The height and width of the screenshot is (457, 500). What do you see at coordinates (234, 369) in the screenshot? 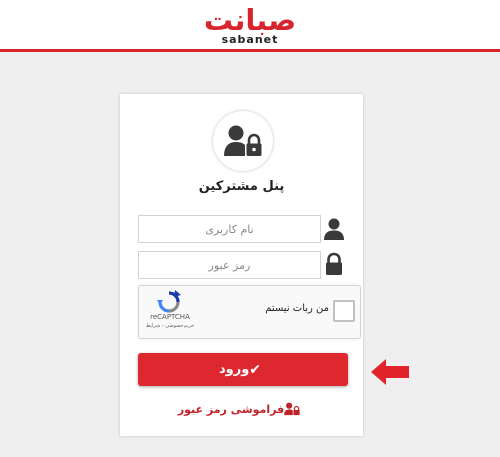
I see `login-button-label: ورود` at bounding box center [234, 369].